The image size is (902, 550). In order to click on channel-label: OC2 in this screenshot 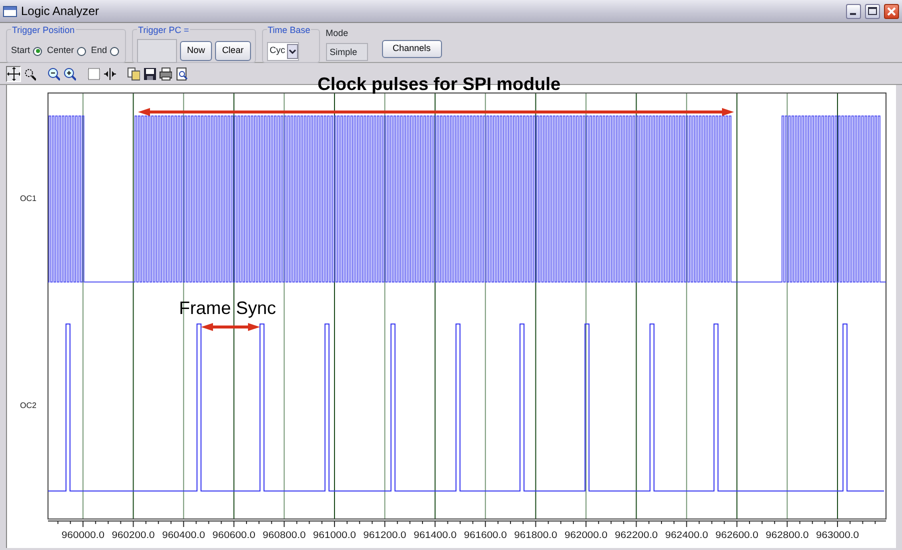, I will do `click(28, 405)`.